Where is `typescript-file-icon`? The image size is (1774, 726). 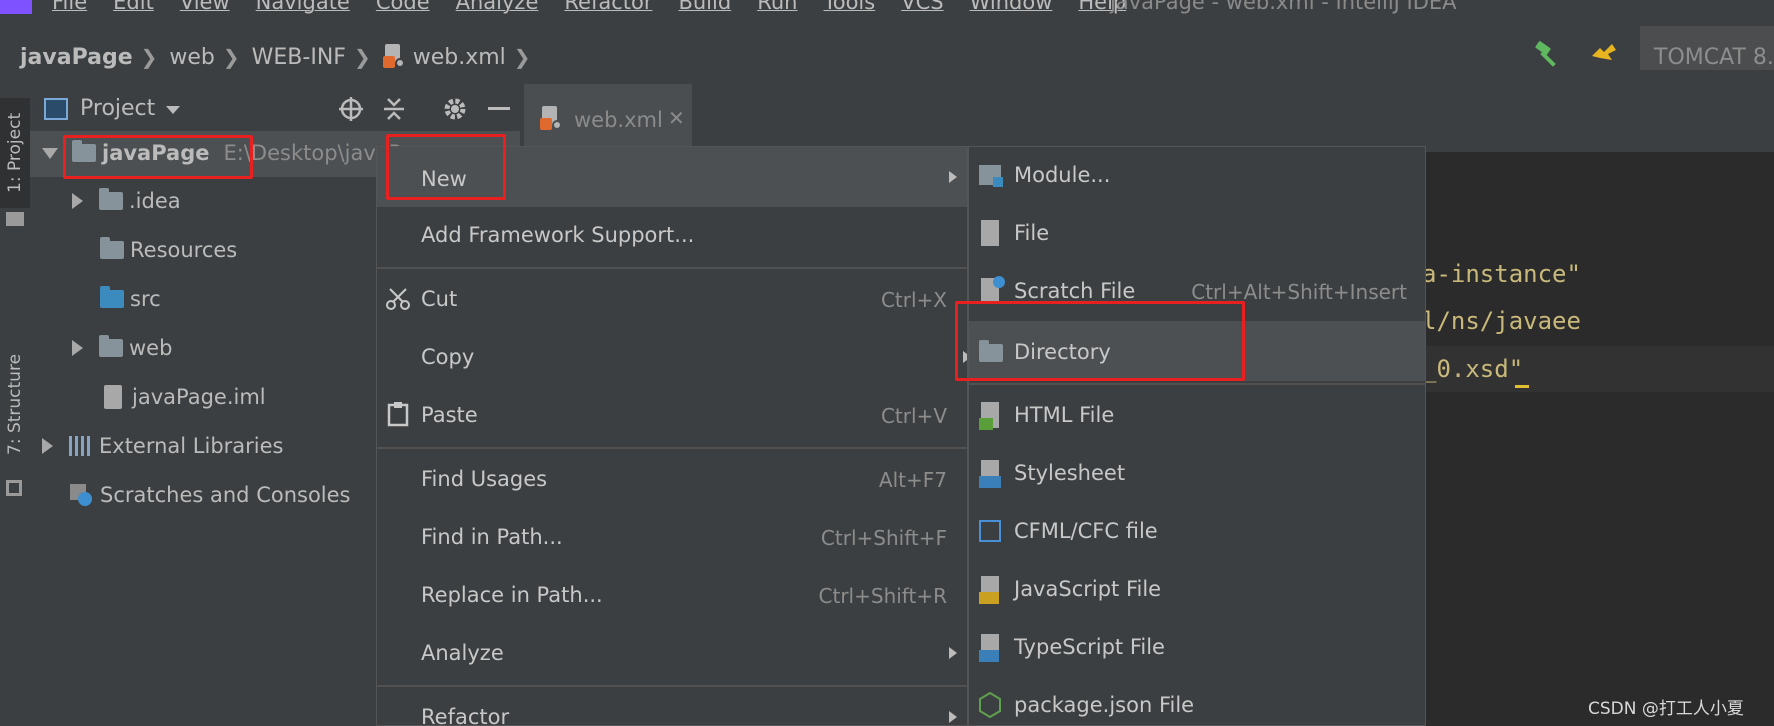
typescript-file-icon is located at coordinates (989, 648).